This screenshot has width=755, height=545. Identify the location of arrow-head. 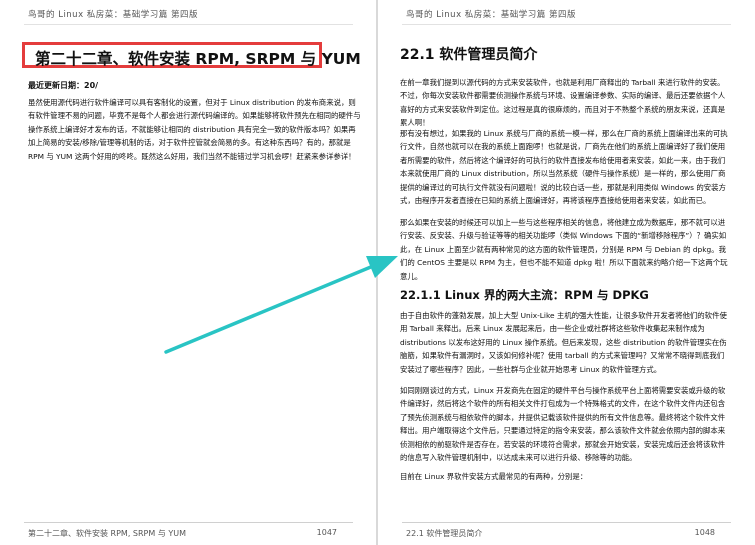
(382, 267).